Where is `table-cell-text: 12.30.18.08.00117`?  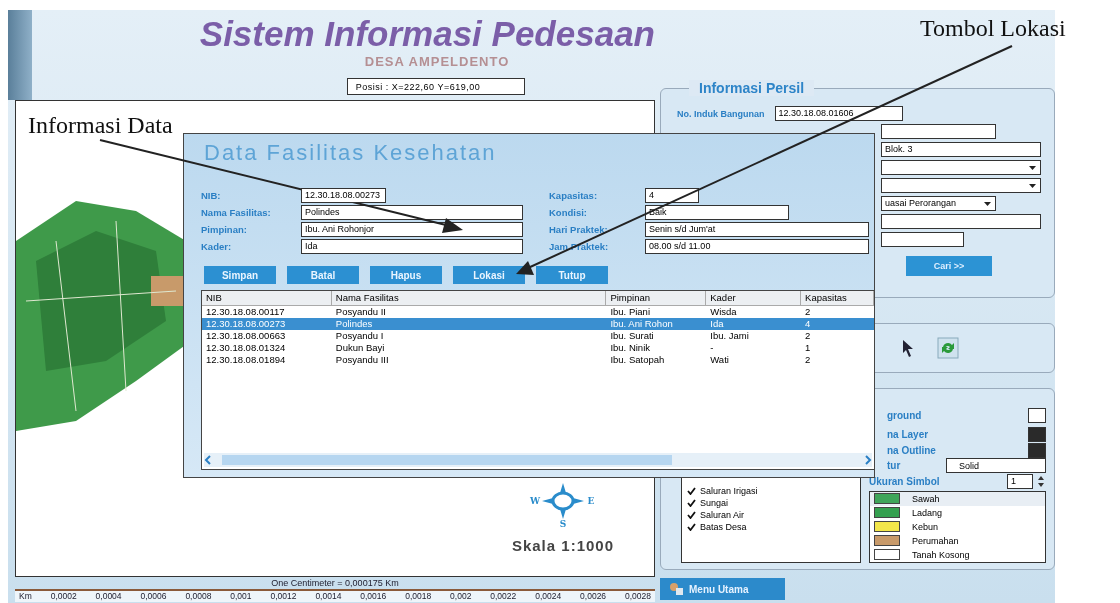 table-cell-text: 12.30.18.08.00117 is located at coordinates (245, 312).